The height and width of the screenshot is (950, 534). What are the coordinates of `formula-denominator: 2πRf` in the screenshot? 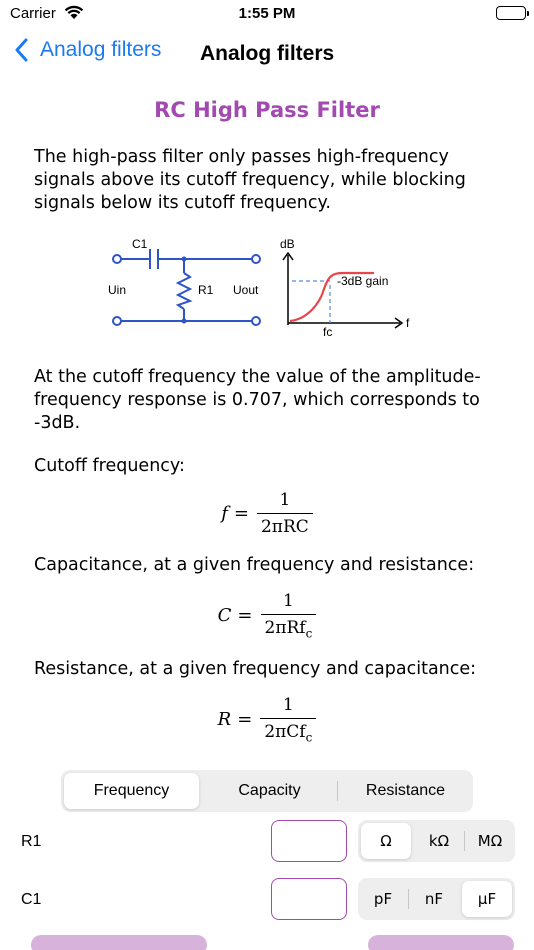 It's located at (285, 628).